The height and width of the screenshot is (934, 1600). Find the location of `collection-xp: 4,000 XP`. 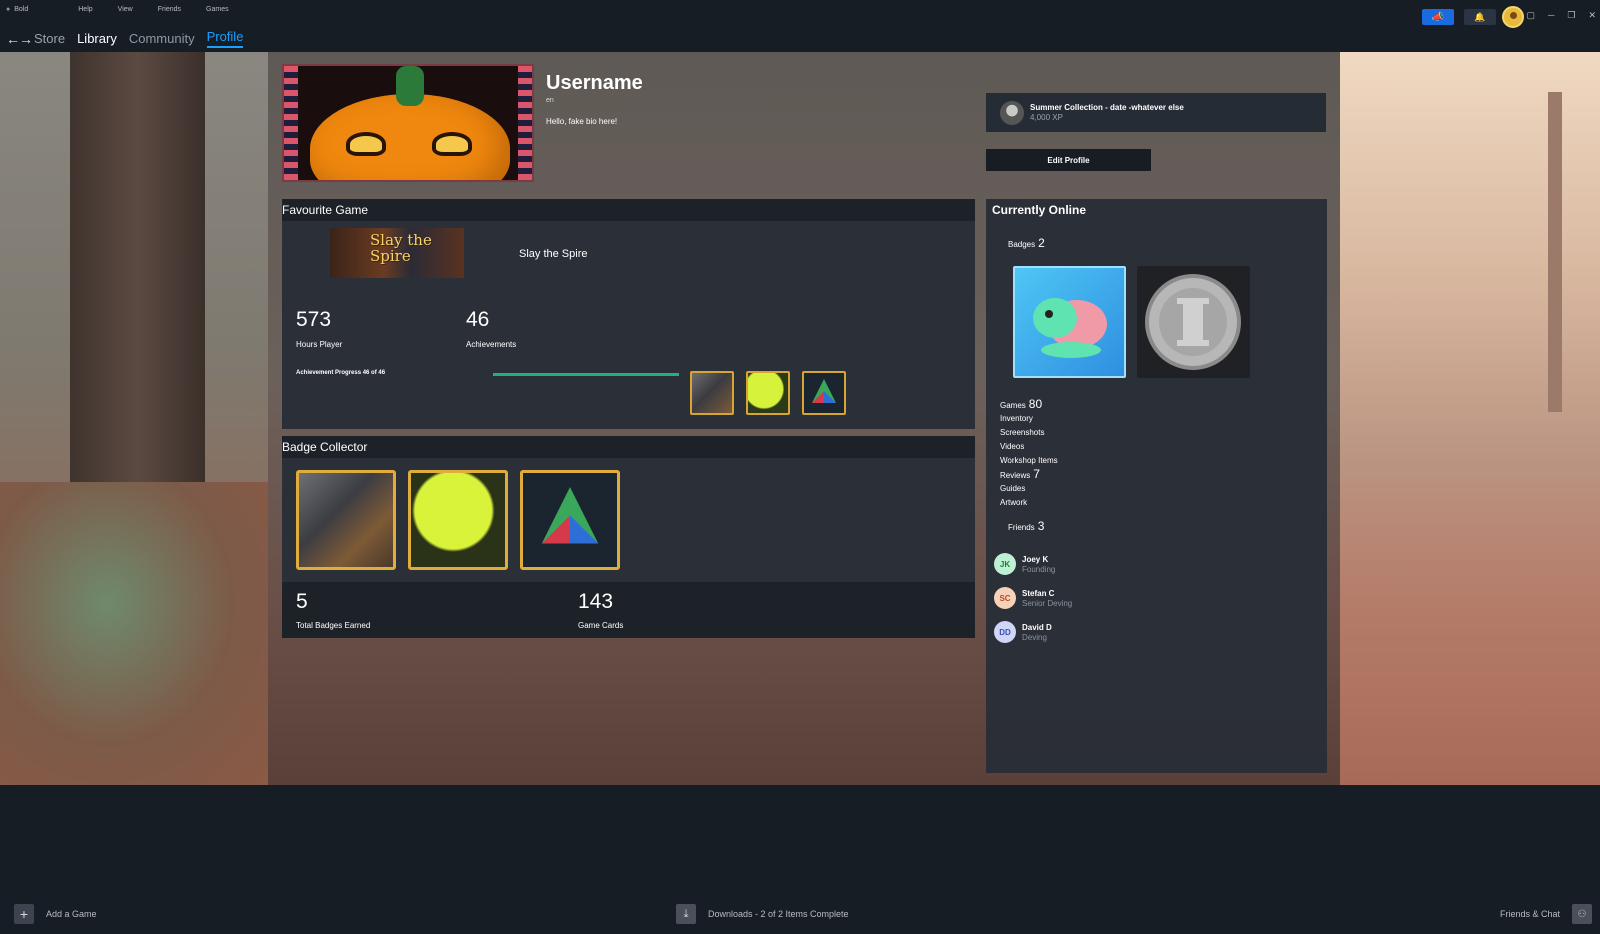

collection-xp: 4,000 XP is located at coordinates (1046, 117).